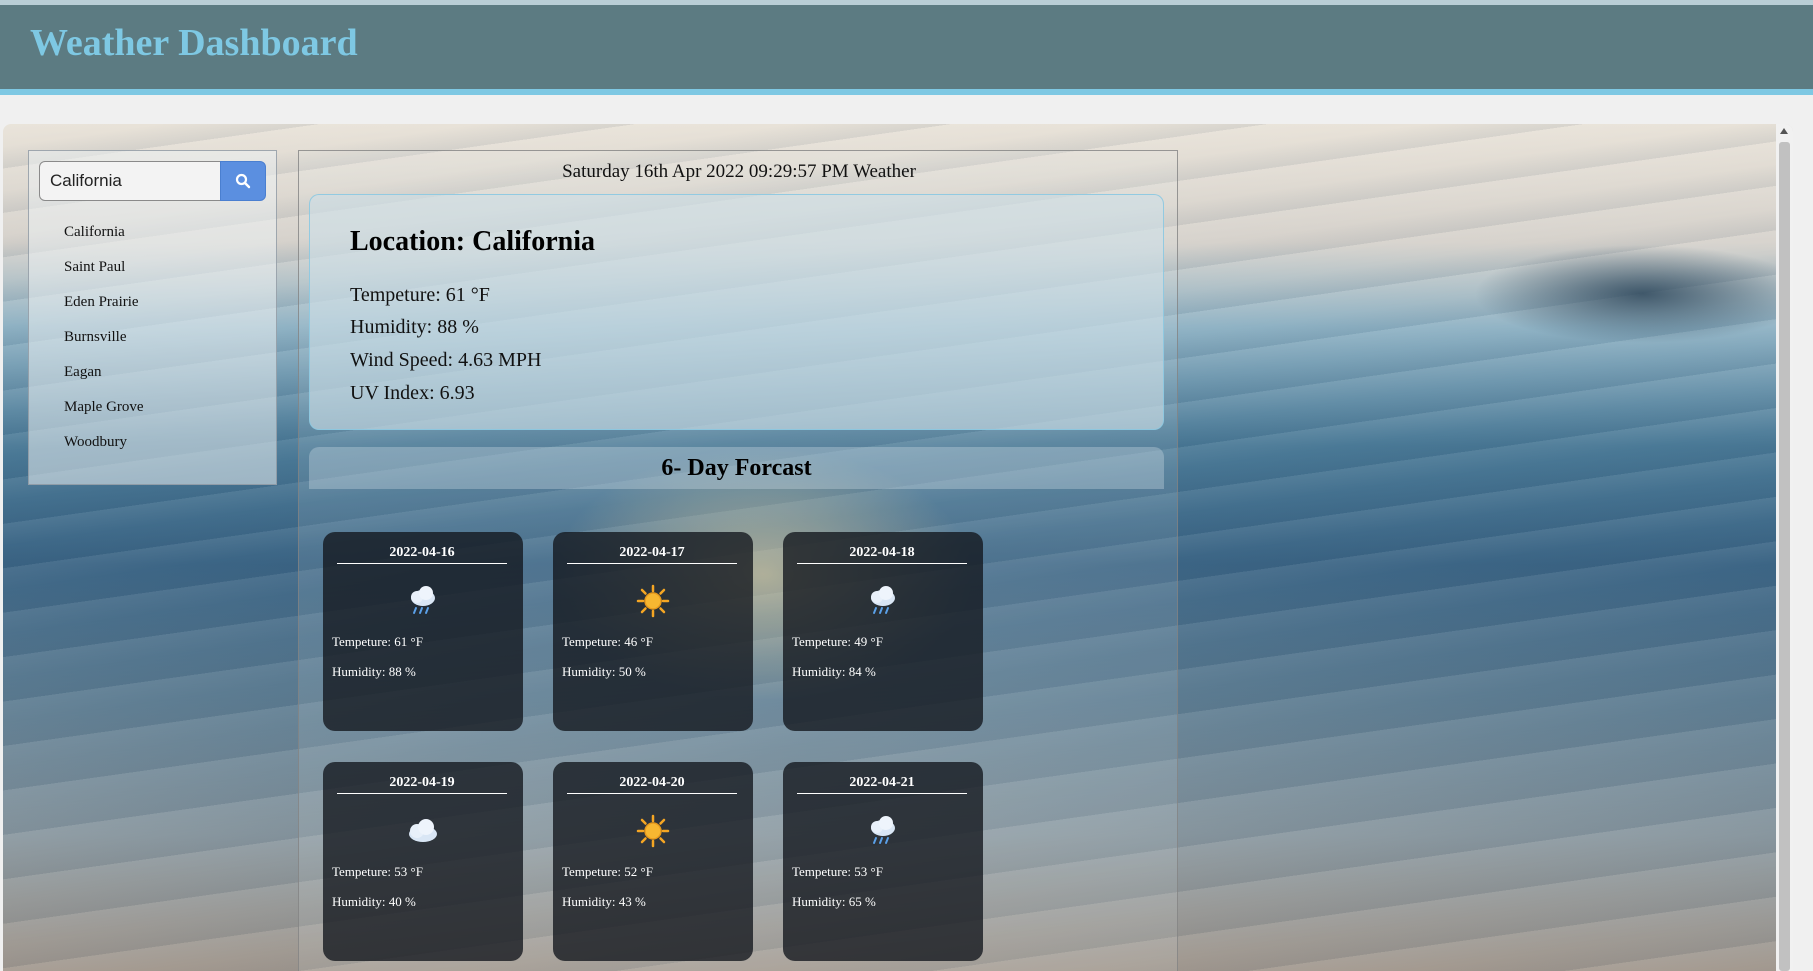 Image resolution: width=1813 pixels, height=971 pixels. What do you see at coordinates (1784, 131) in the screenshot?
I see `scroll-up-arrow-icon` at bounding box center [1784, 131].